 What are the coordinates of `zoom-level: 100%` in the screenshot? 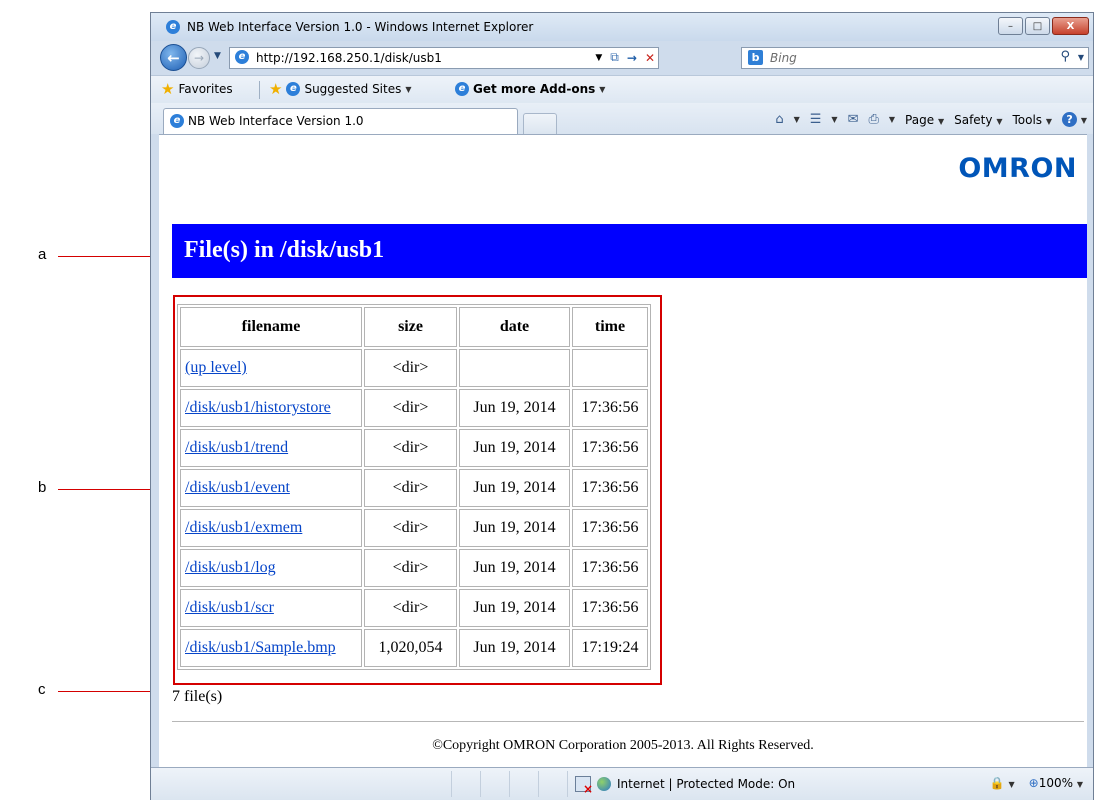 It's located at (1056, 783).